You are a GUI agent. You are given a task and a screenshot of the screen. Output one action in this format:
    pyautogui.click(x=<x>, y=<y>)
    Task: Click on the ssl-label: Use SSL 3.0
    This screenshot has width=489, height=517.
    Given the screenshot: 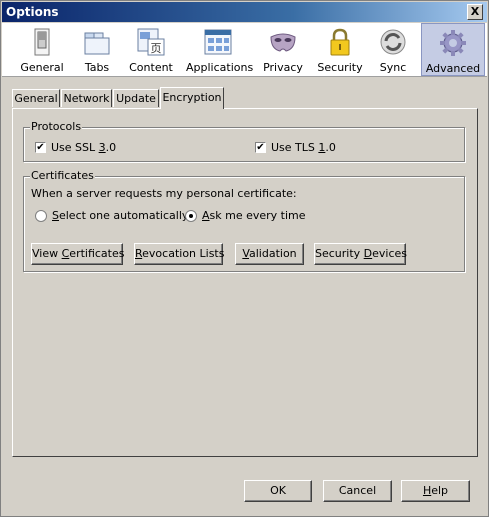 What is the action you would take?
    pyautogui.click(x=83, y=147)
    